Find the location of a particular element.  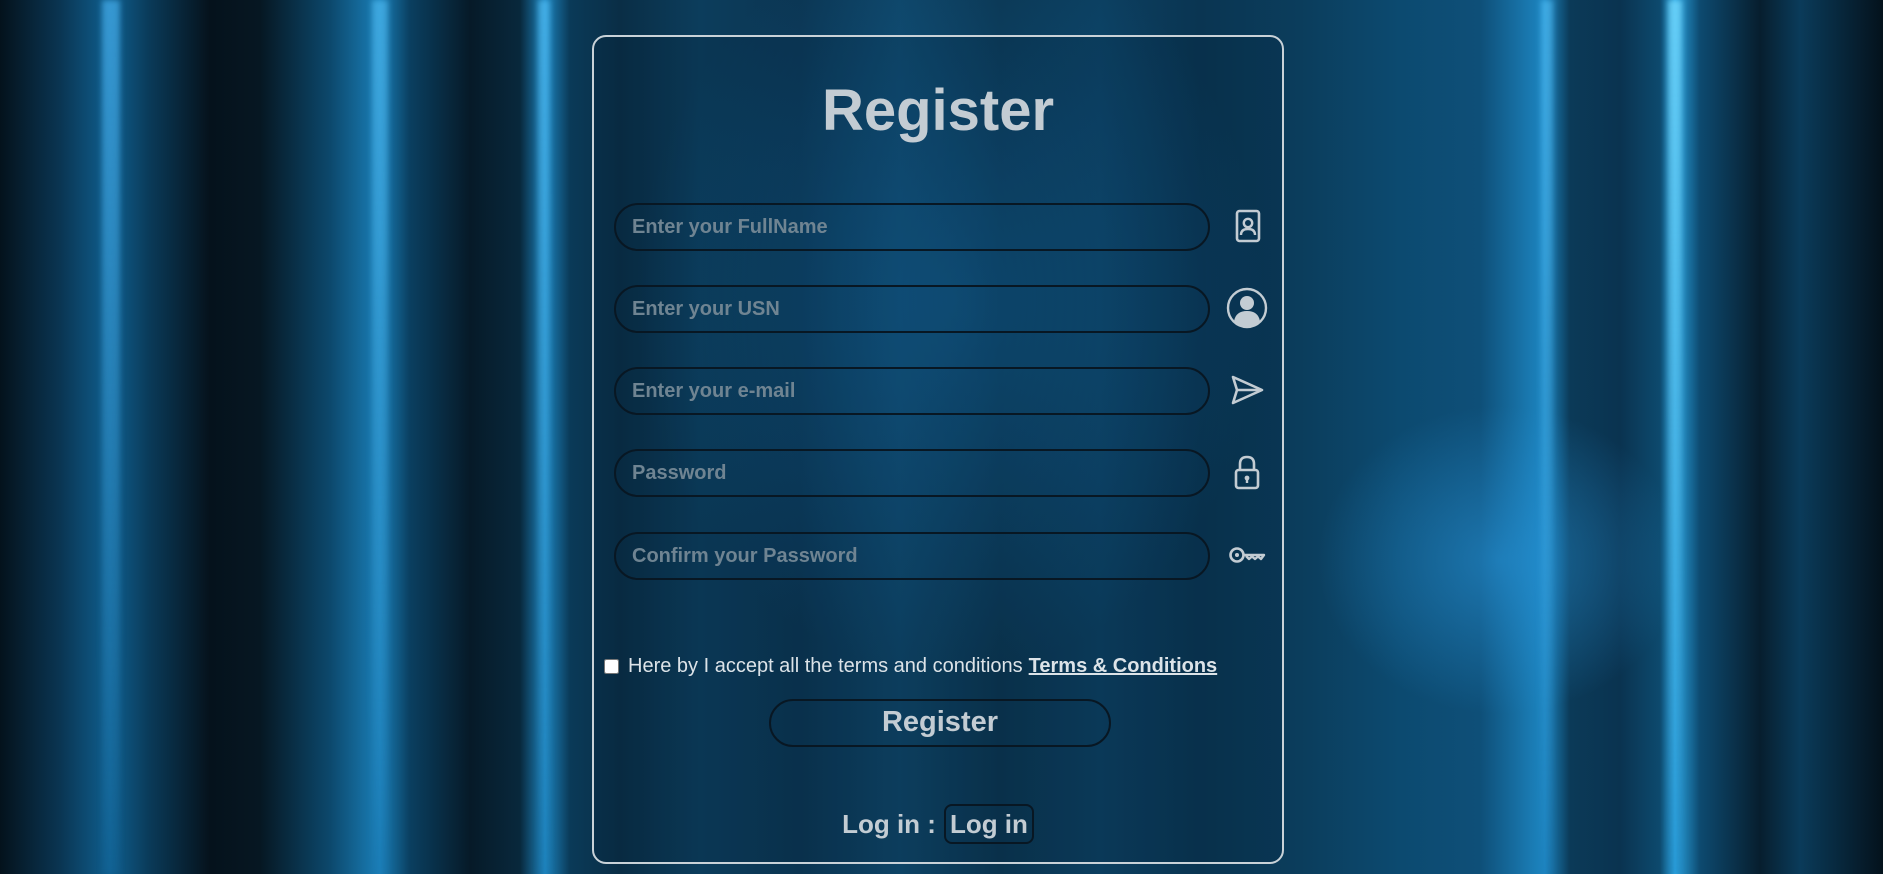

terms-link: Terms & Conditions is located at coordinates (1123, 666).